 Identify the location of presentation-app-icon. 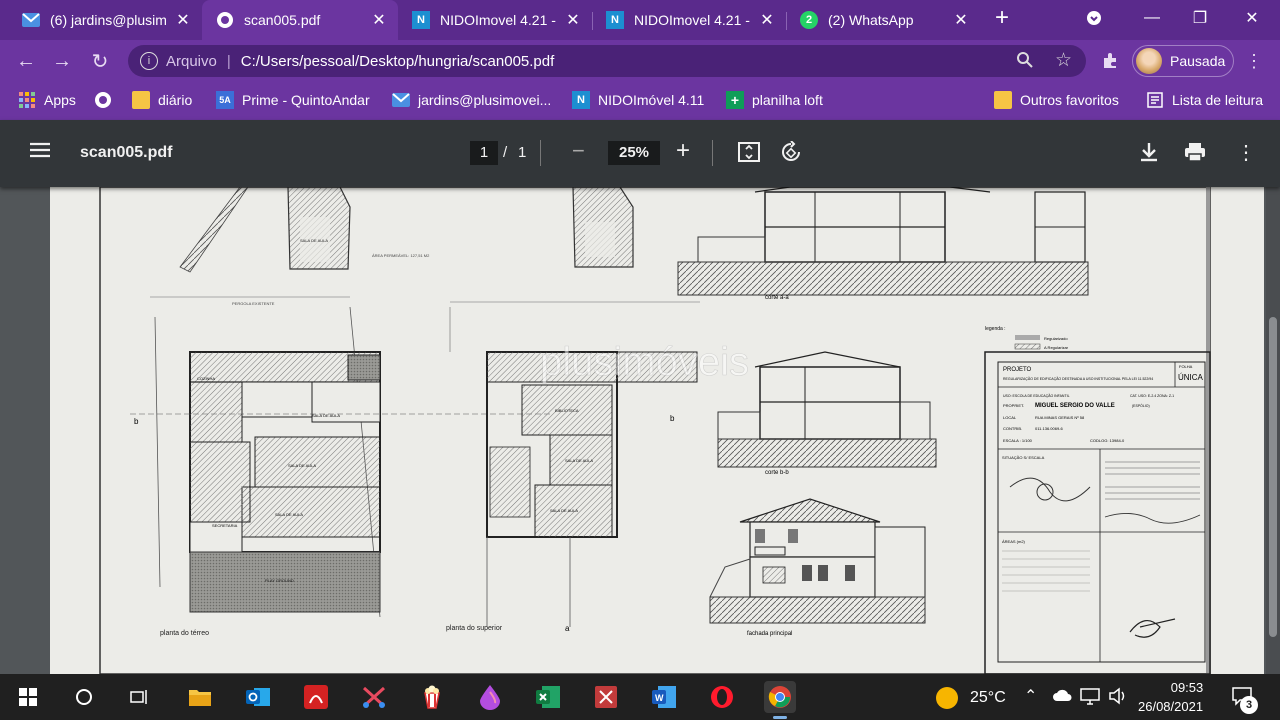
(606, 697).